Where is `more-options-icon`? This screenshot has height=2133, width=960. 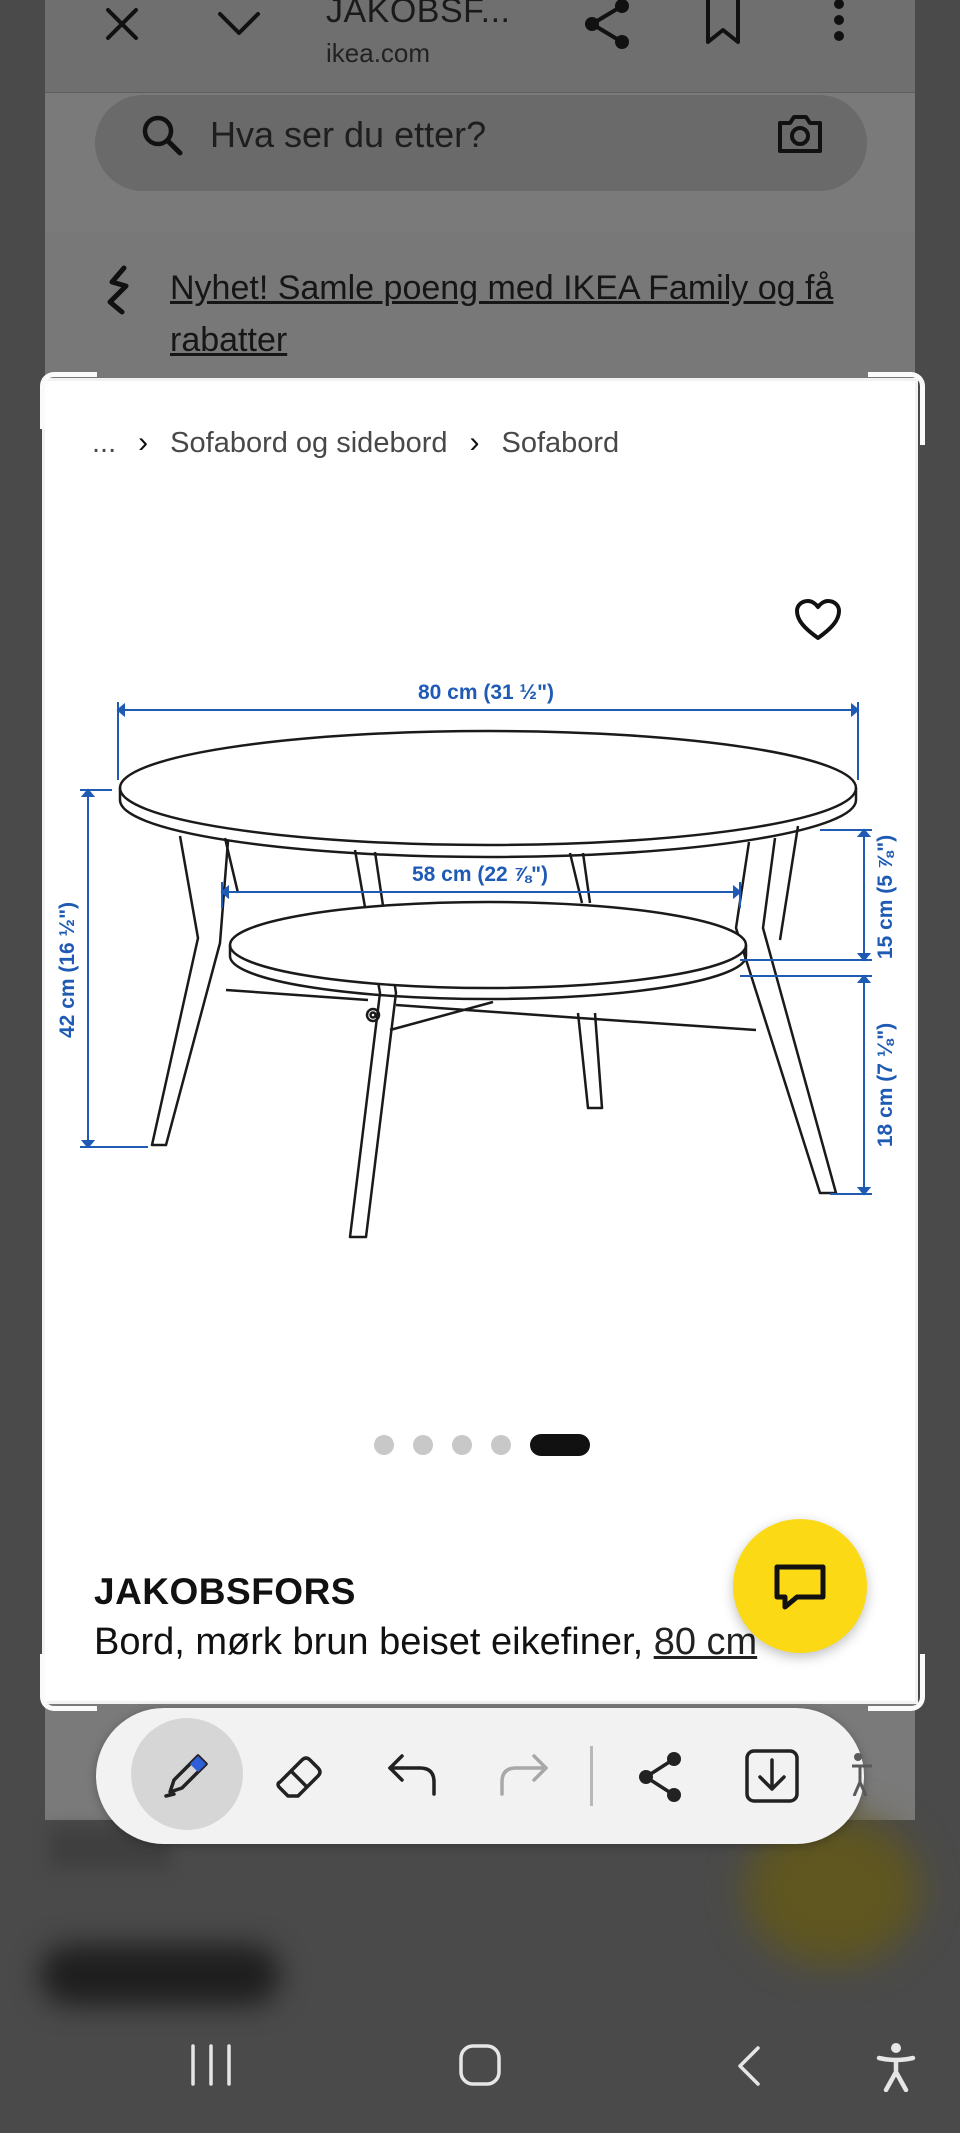
more-options-icon is located at coordinates (839, 23).